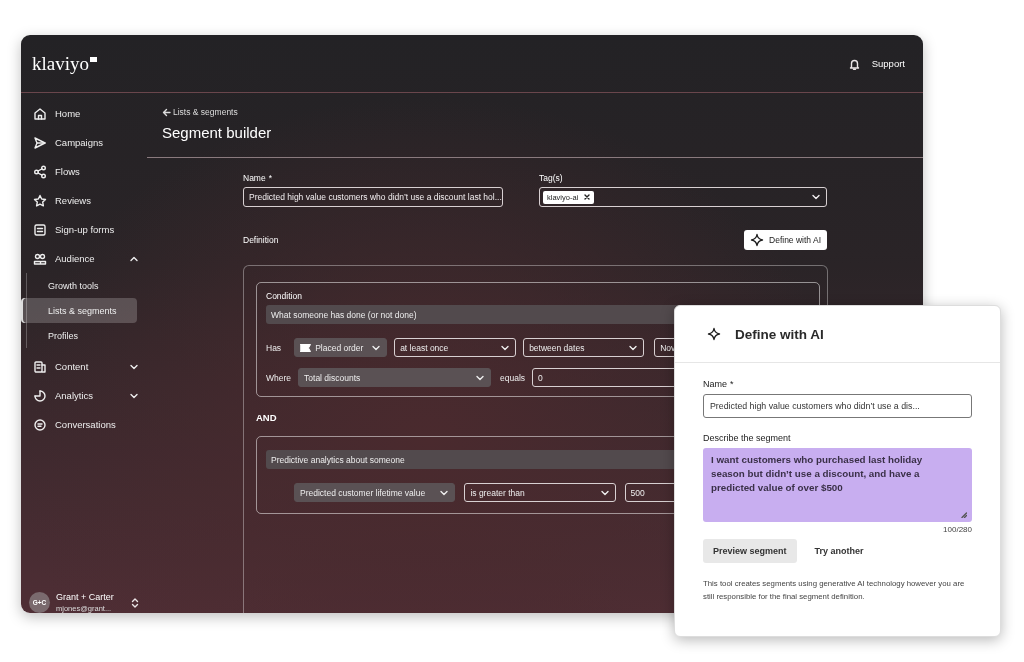  I want to click on back-arrow-icon, so click(166, 112).